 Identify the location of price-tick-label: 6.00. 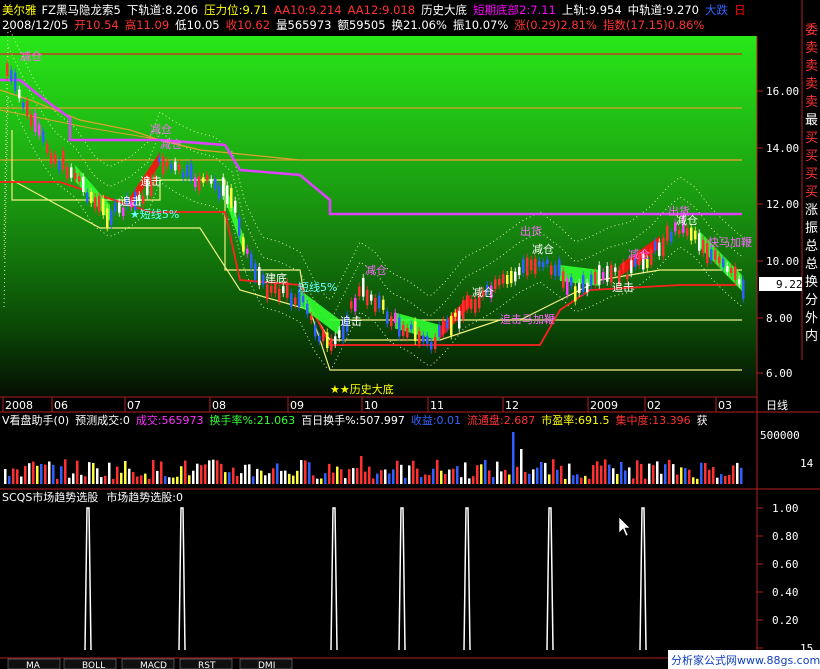
(779, 373).